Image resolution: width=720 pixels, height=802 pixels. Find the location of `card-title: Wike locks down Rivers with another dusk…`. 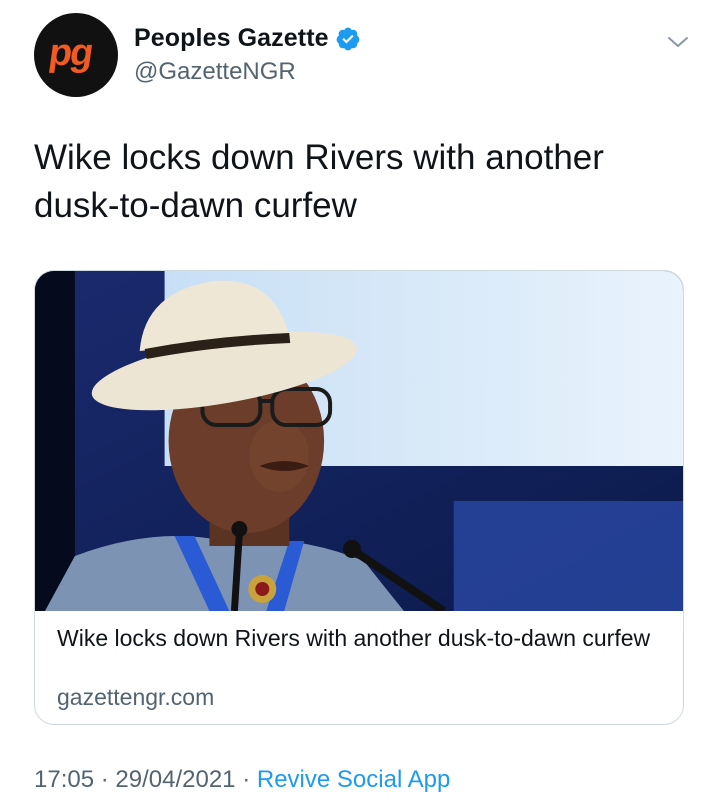

card-title: Wike locks down Rivers with another dusk… is located at coordinates (362, 638).